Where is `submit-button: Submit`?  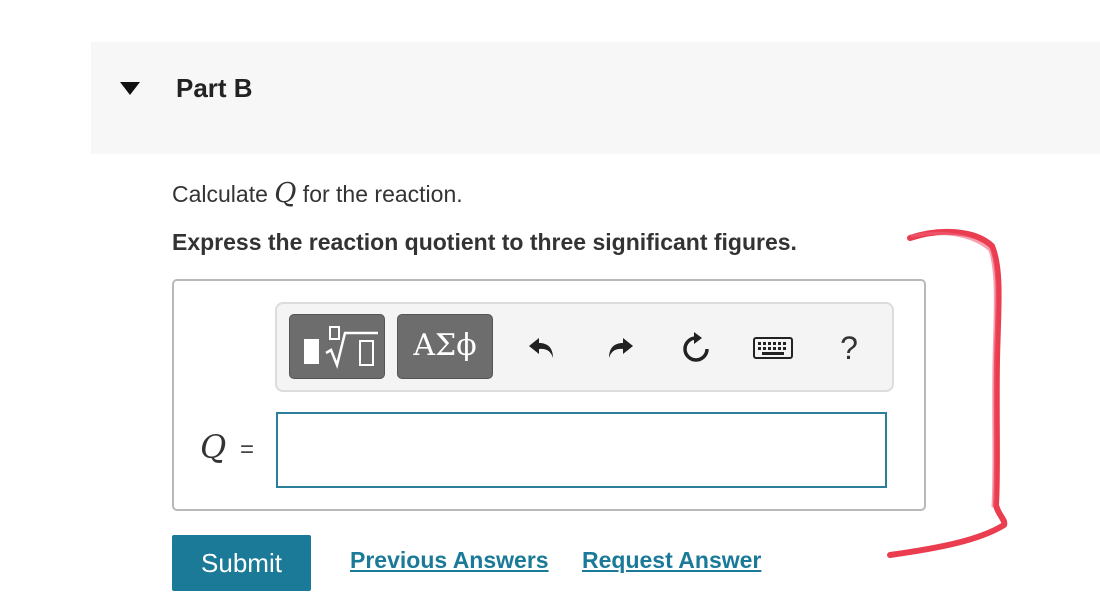
submit-button: Submit is located at coordinates (241, 563).